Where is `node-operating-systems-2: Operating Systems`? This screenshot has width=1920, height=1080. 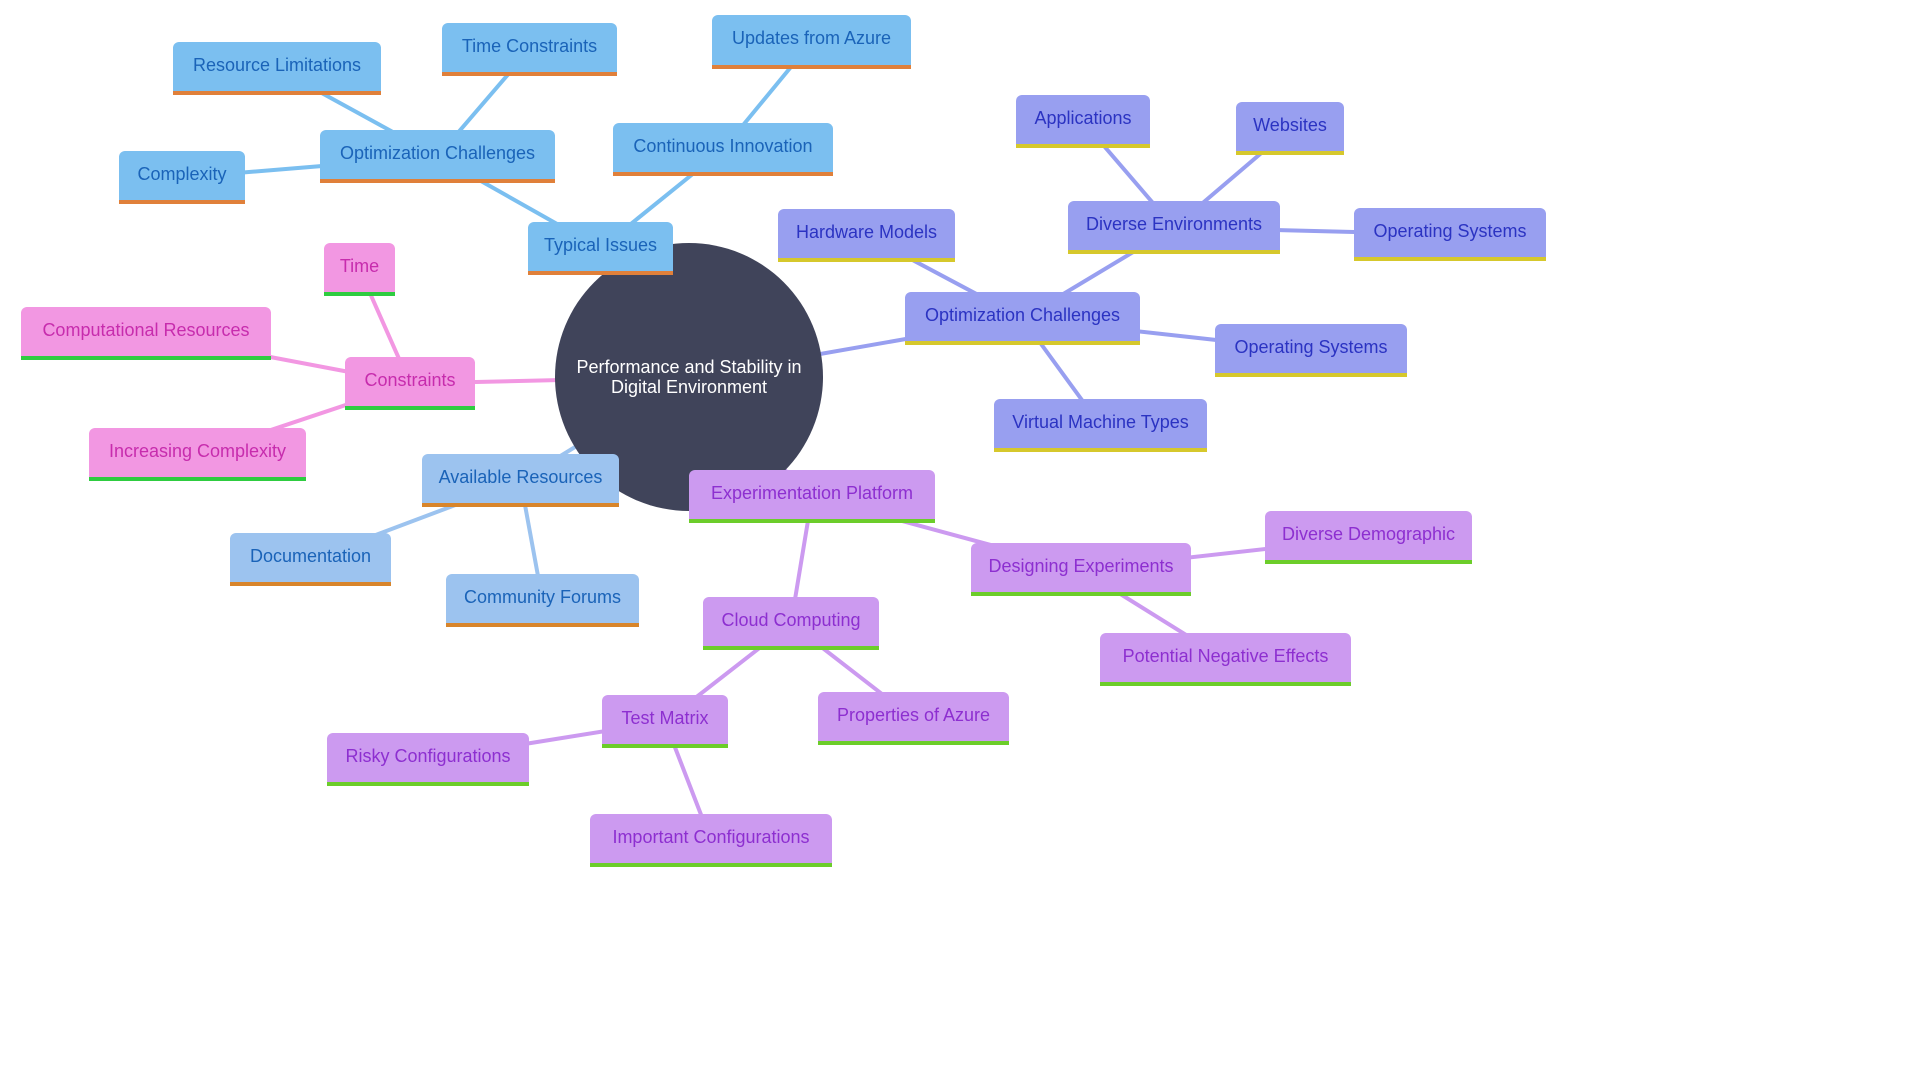
node-operating-systems-2: Operating Systems is located at coordinates (1311, 350).